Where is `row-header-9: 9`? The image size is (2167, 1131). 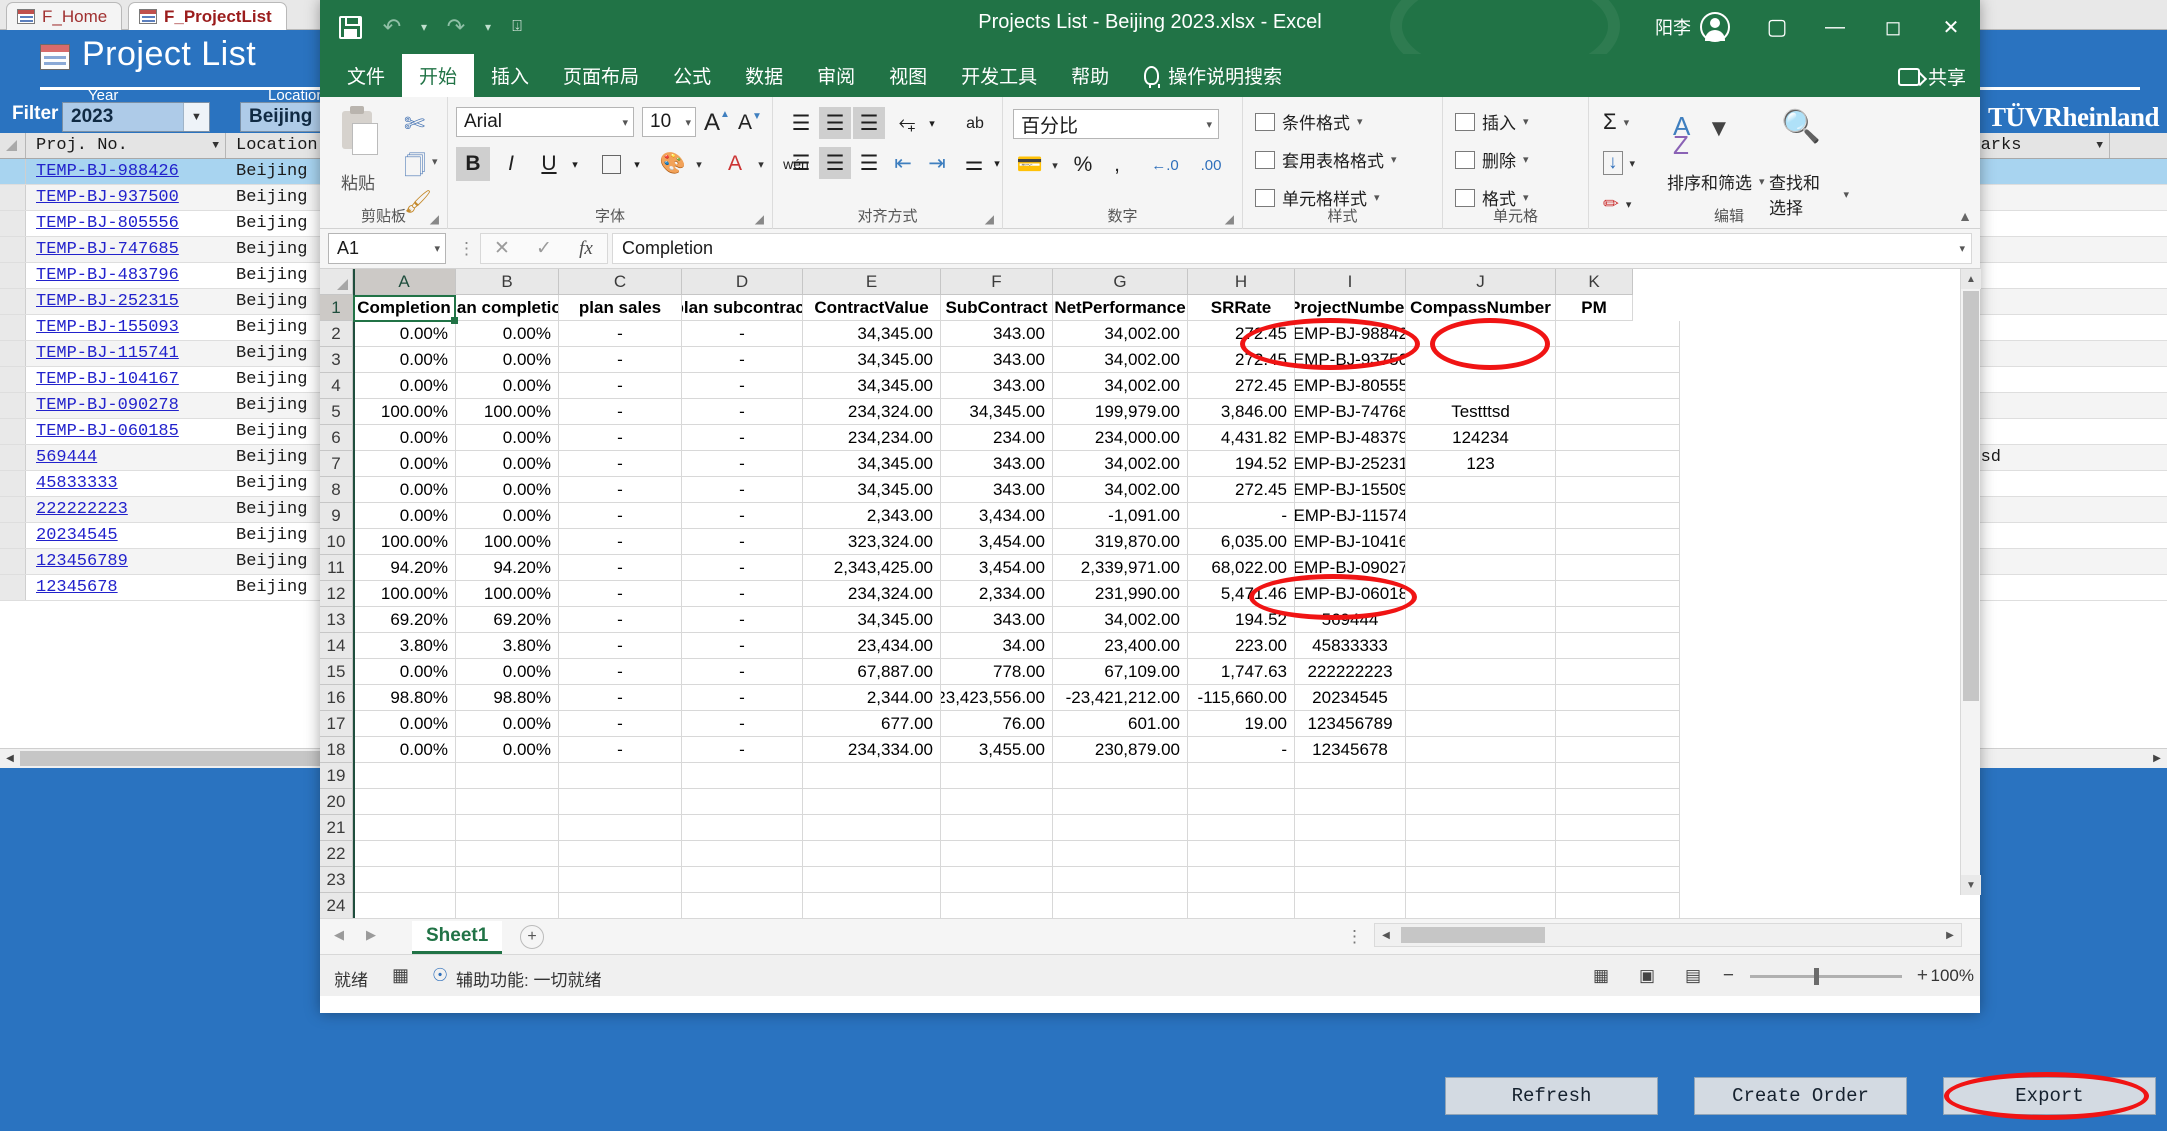
row-header-9: 9 is located at coordinates (336, 516).